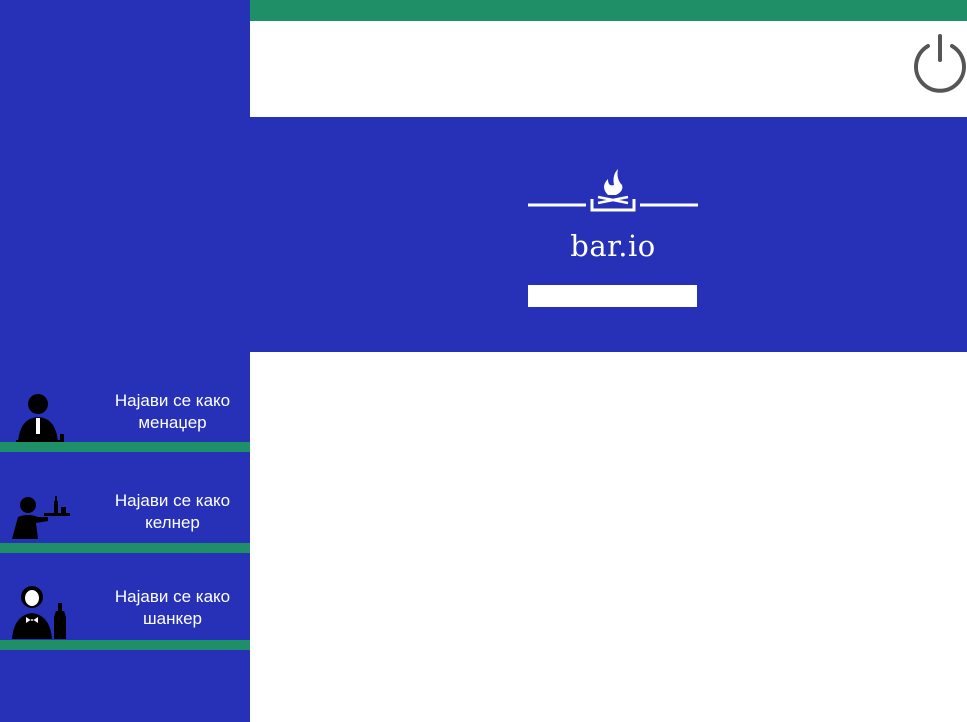 The height and width of the screenshot is (722, 967). Describe the element at coordinates (40, 418) in the screenshot. I see `manager-icon` at that location.